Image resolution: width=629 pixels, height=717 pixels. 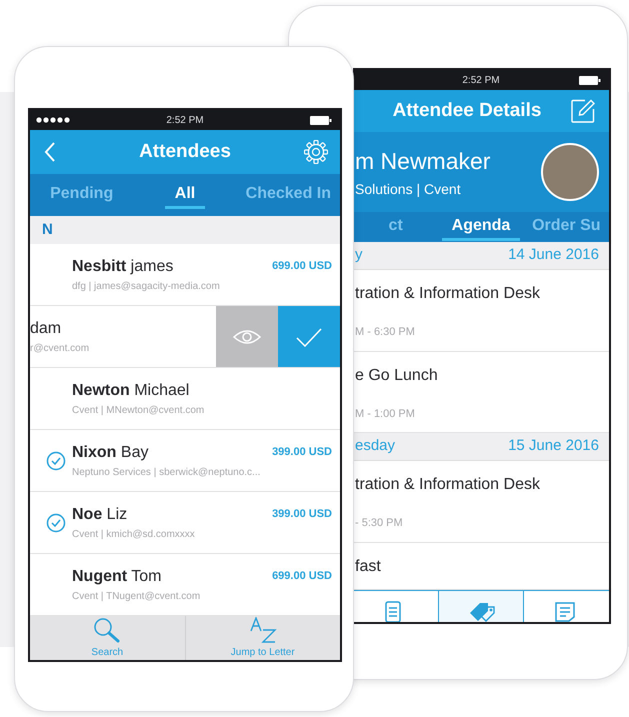 I want to click on tab: Checked In, so click(x=288, y=195).